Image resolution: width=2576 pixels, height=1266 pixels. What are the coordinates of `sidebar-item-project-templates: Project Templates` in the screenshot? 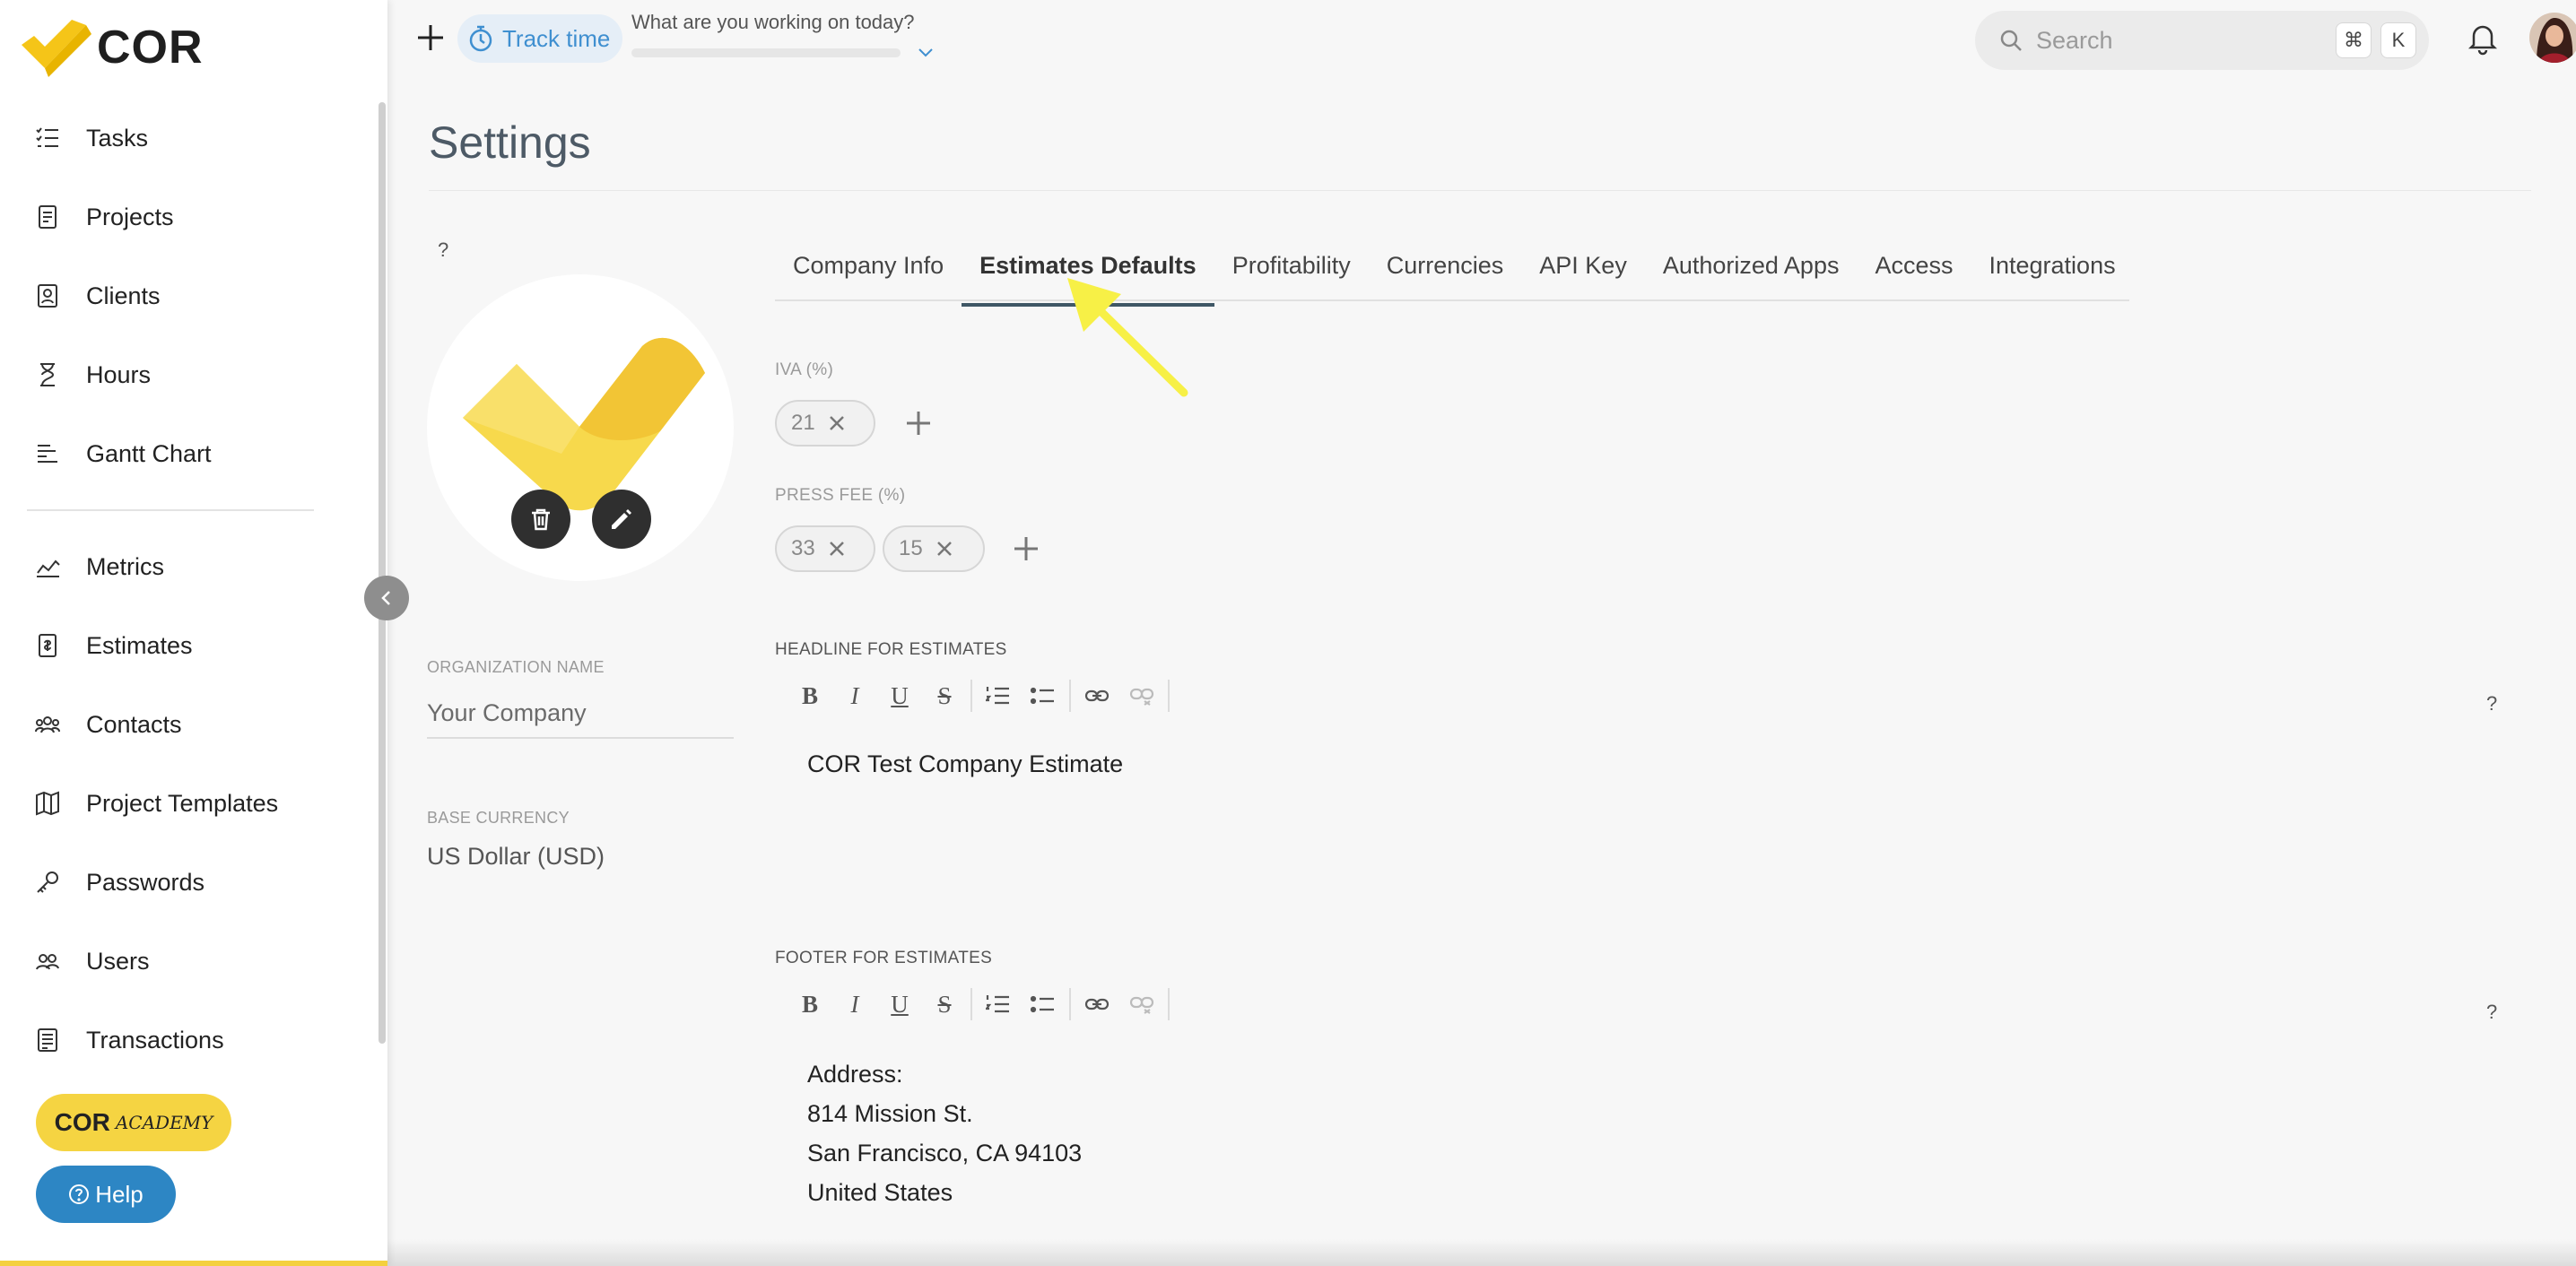 It's located at (188, 803).